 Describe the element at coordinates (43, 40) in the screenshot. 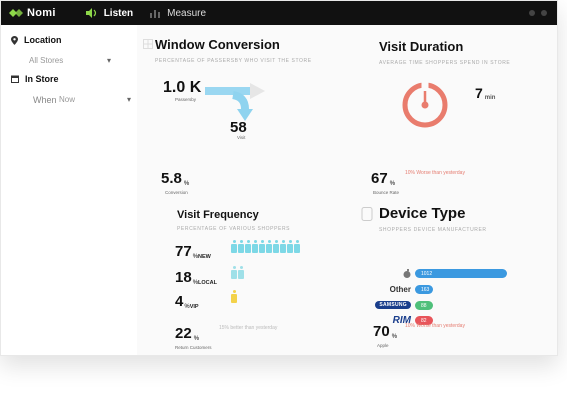

I see `location-label: Location` at that location.